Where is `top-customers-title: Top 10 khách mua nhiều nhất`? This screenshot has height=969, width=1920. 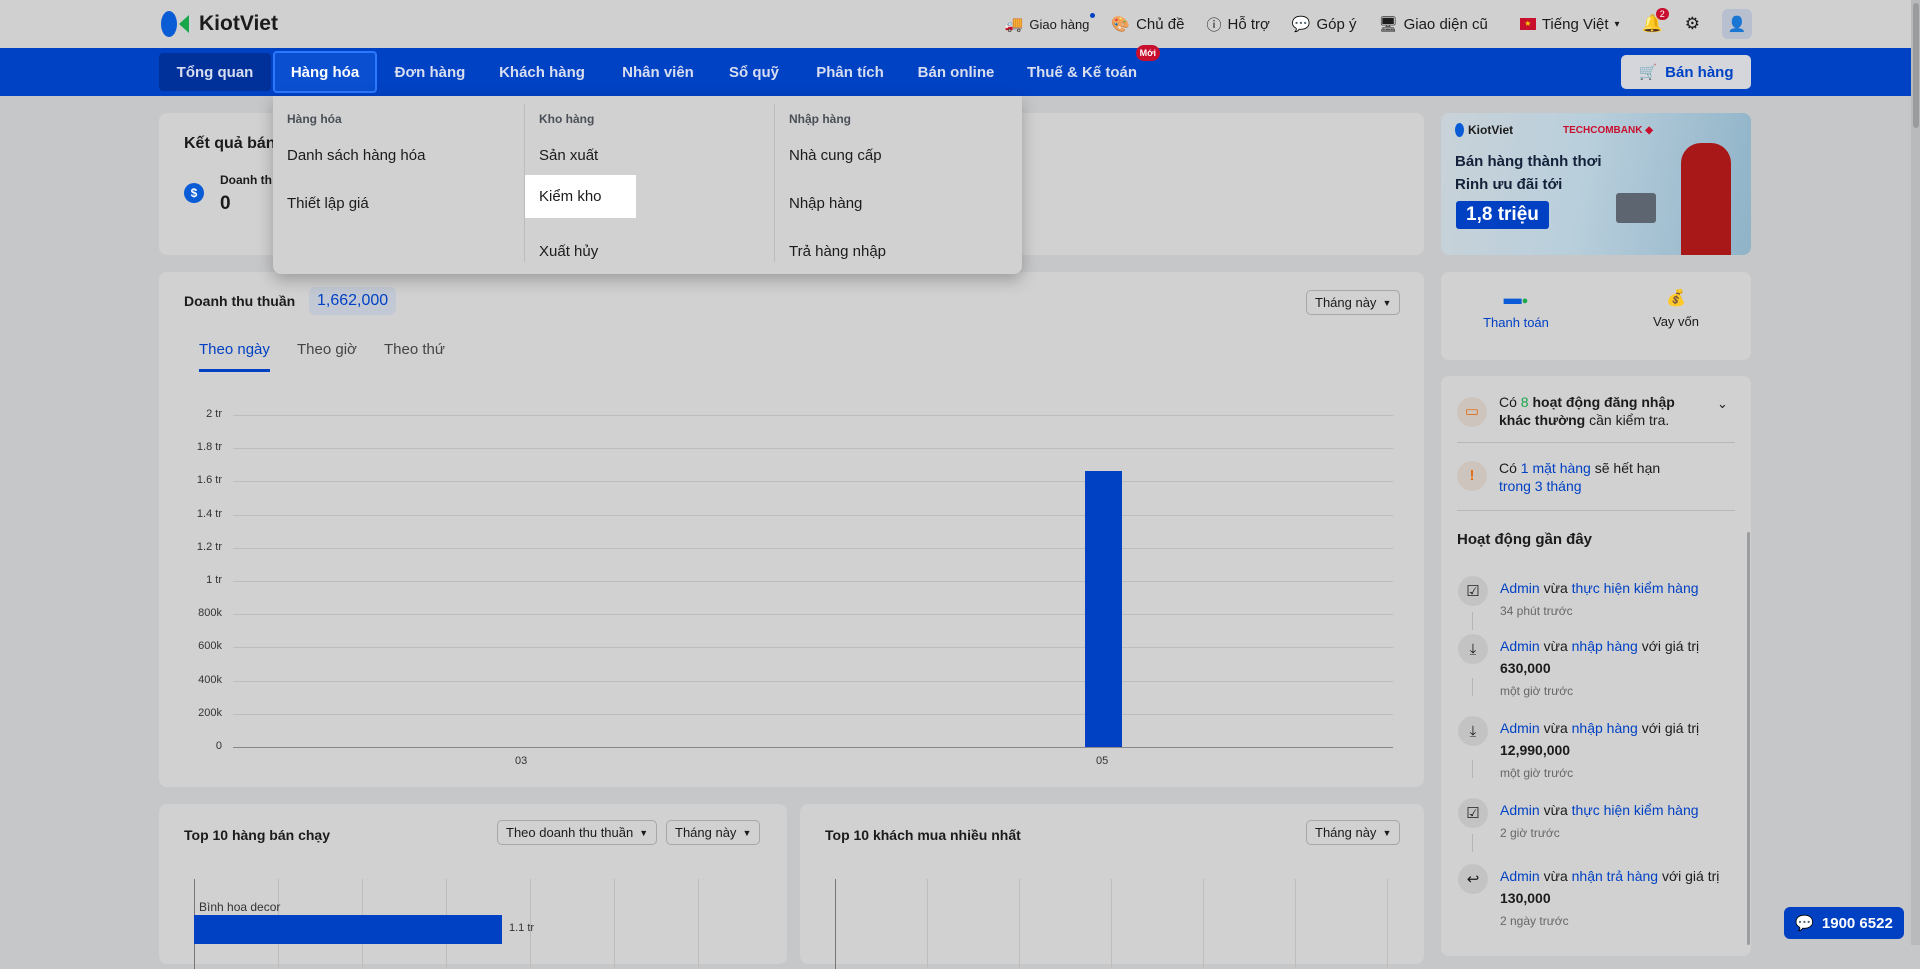
top-customers-title: Top 10 khách mua nhiều nhất is located at coordinates (923, 835).